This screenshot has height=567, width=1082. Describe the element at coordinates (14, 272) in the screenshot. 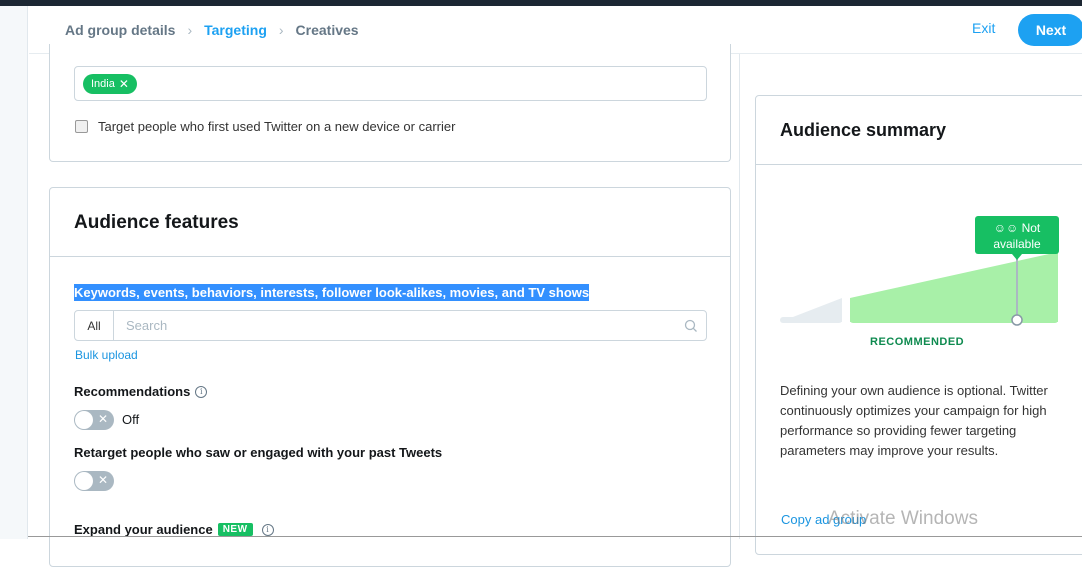

I see `left-rail` at that location.